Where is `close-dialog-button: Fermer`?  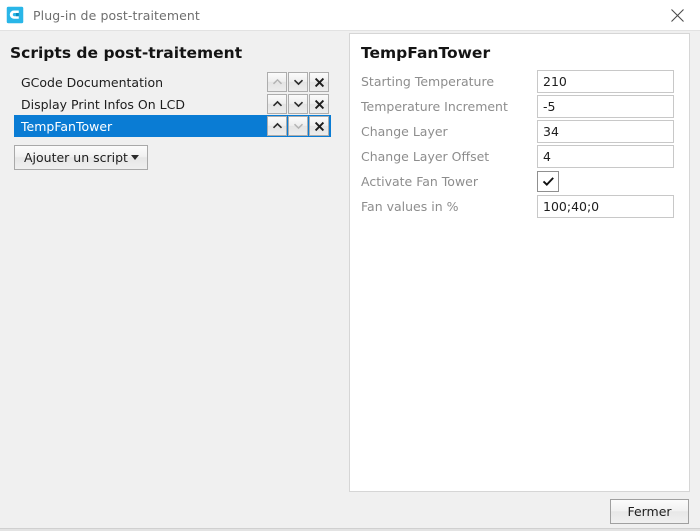 close-dialog-button: Fermer is located at coordinates (649, 511).